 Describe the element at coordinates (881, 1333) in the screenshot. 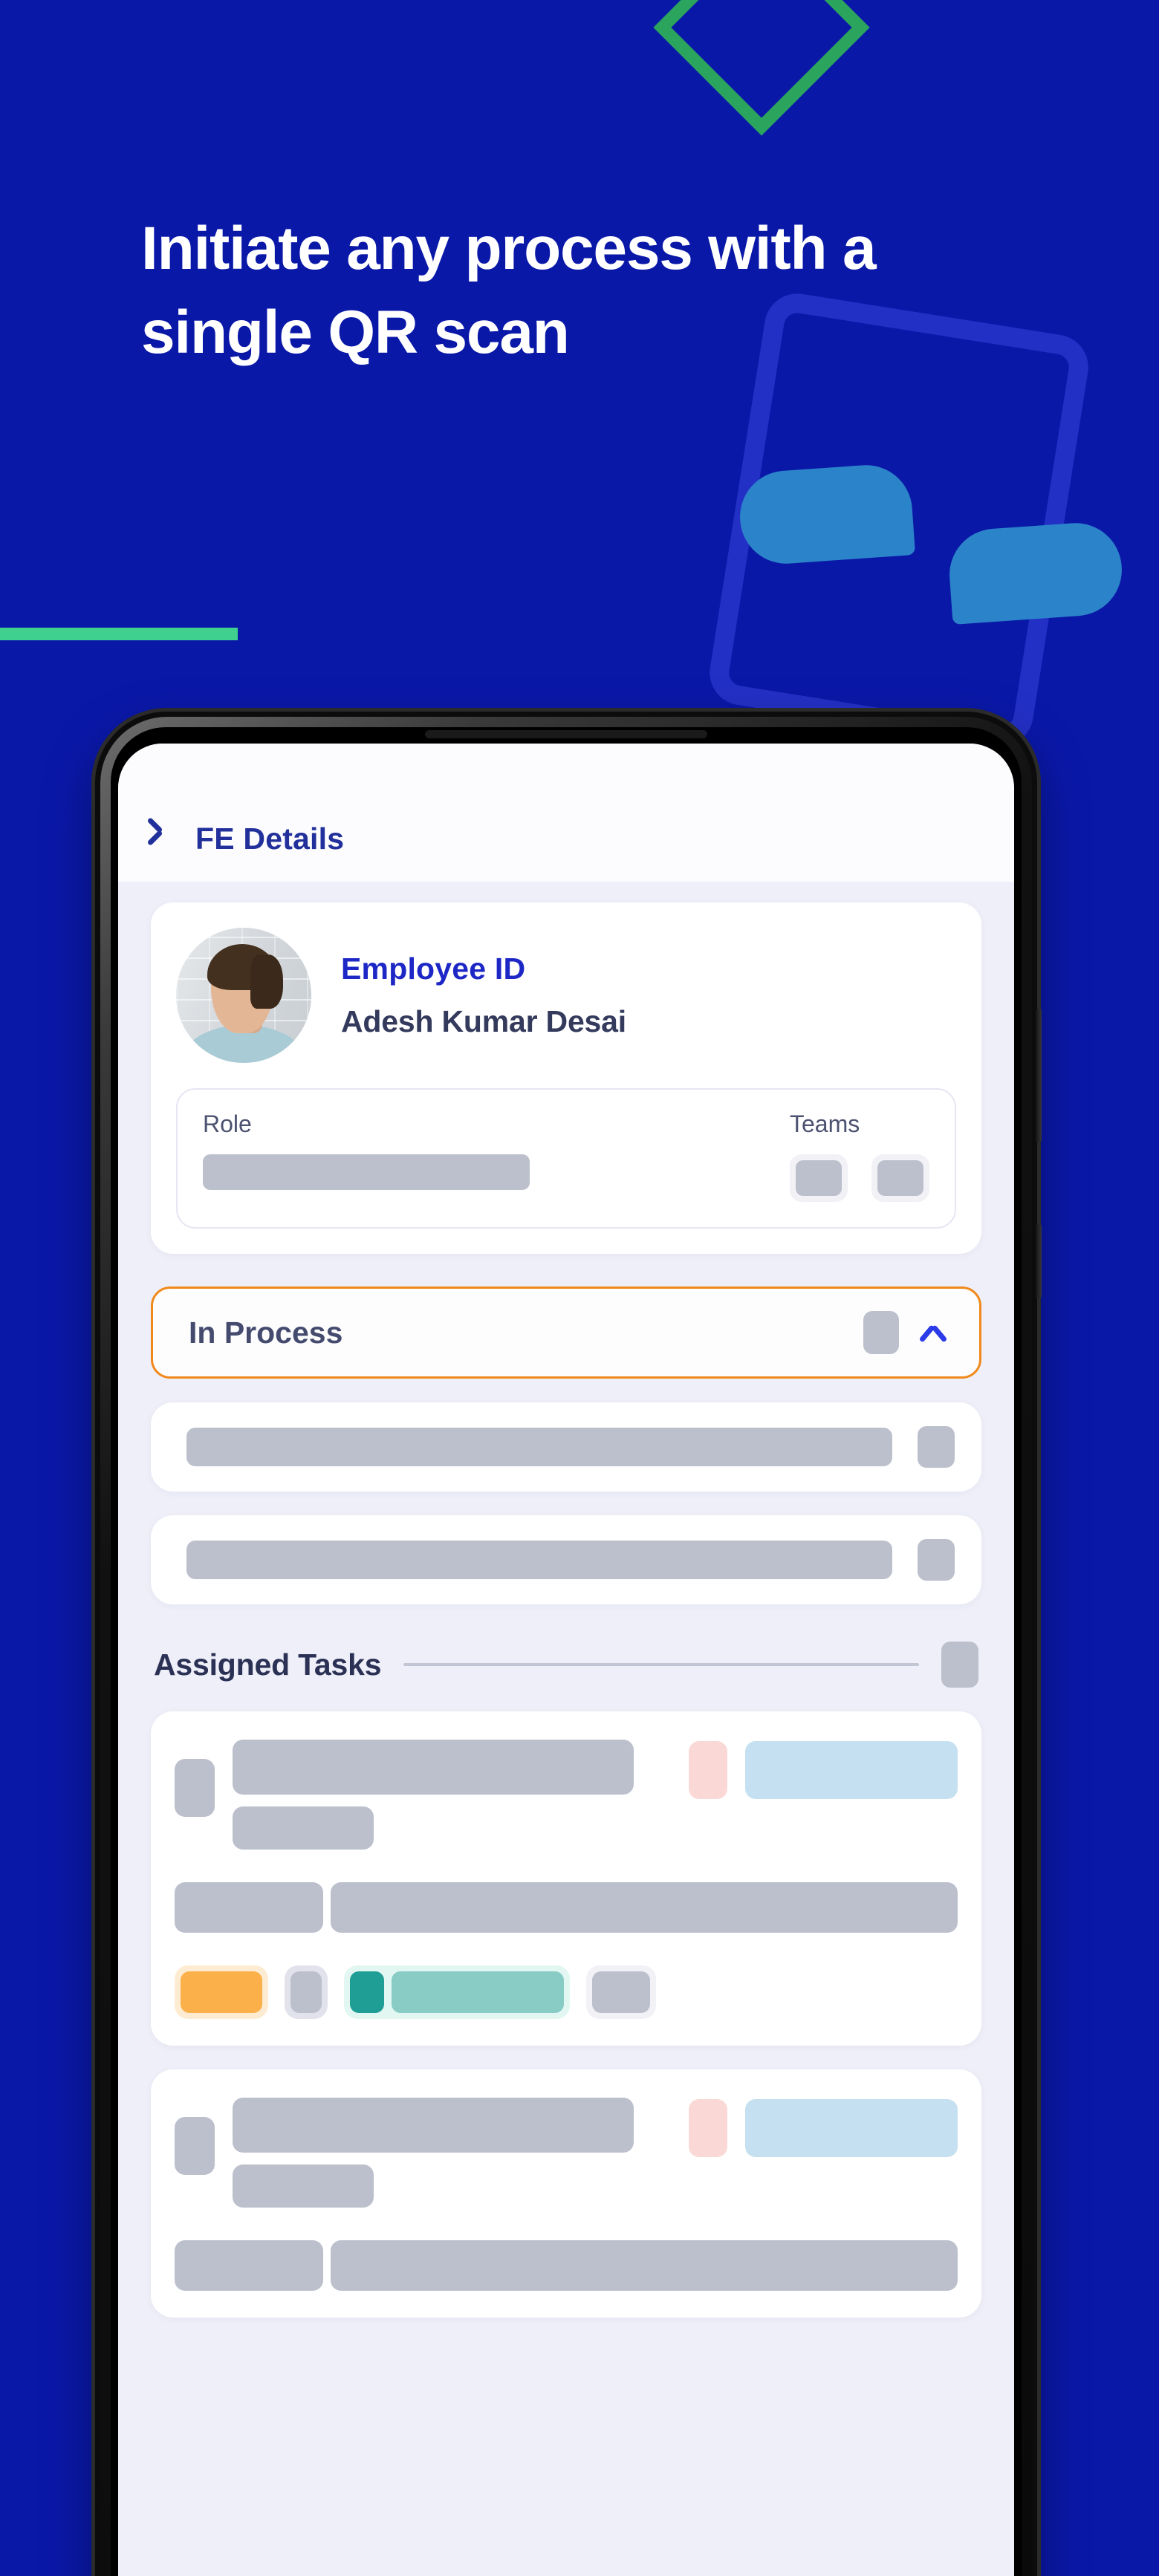

I see `status-badge-placeholder` at that location.